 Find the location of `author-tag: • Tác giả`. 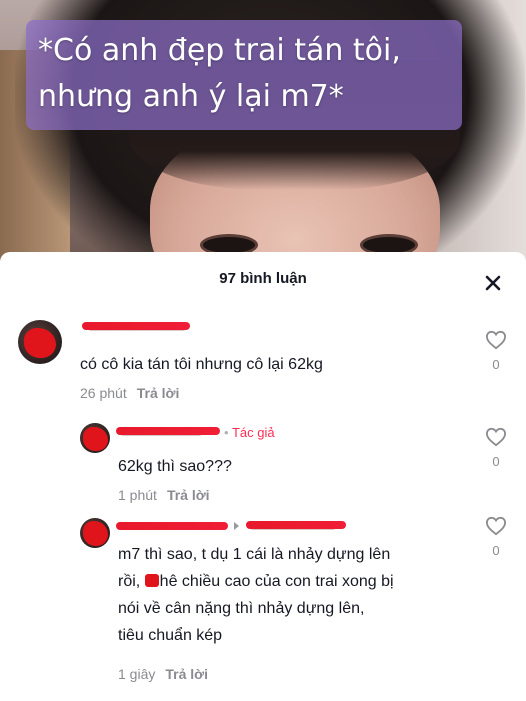

author-tag: • Tác giả is located at coordinates (249, 432).